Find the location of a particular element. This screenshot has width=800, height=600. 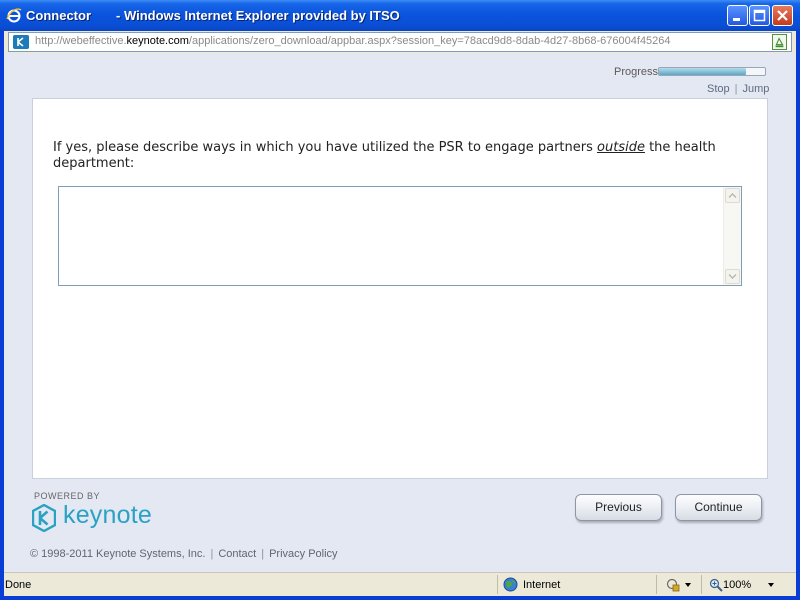

status-bar: Done Internet 100% is located at coordinates (400, 584).